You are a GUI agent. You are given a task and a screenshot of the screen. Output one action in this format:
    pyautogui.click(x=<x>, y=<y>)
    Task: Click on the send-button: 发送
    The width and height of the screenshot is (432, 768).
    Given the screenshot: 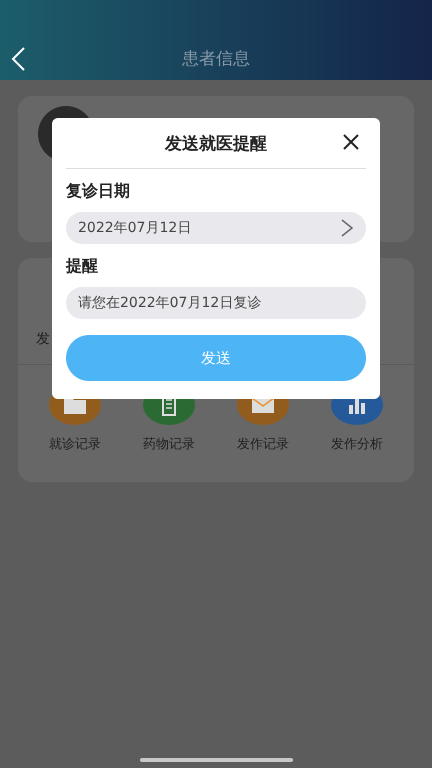 What is the action you would take?
    pyautogui.click(x=216, y=358)
    